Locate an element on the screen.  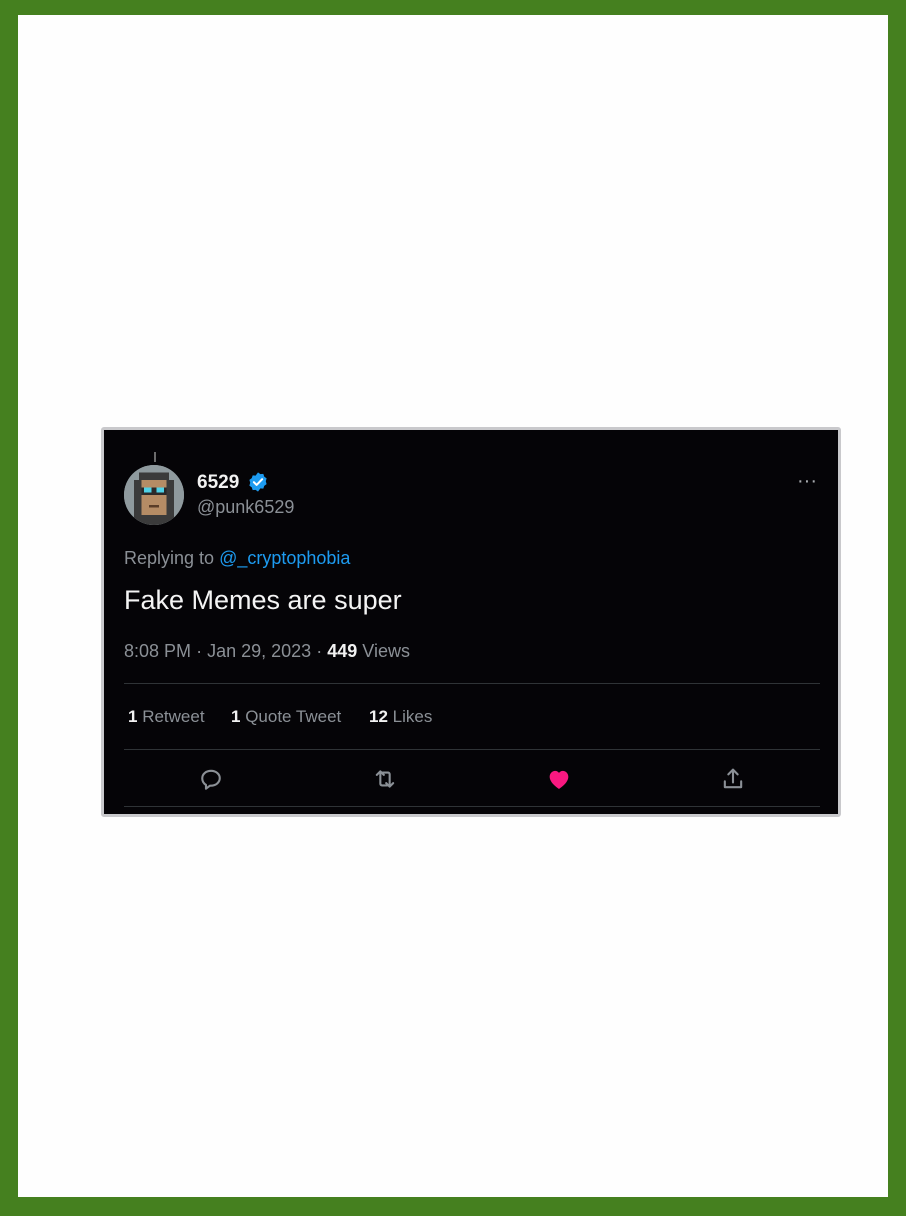
views-count: 449 is located at coordinates (342, 651).